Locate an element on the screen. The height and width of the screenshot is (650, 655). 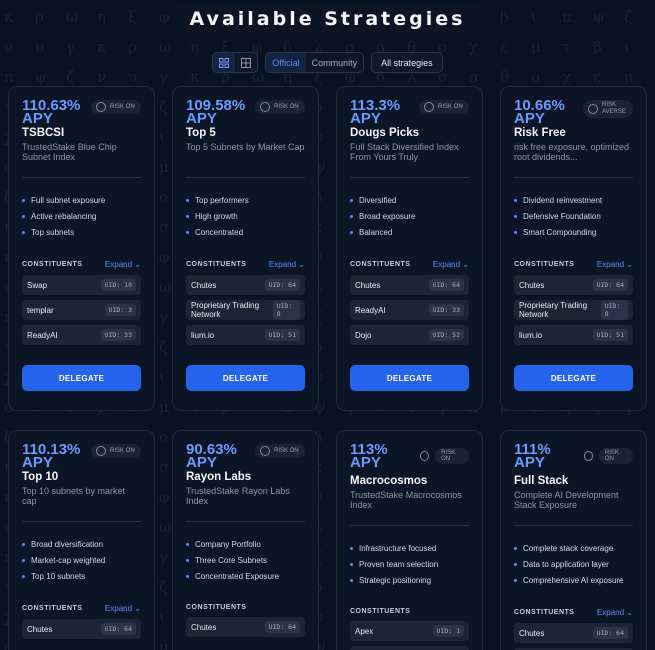
uid-badge: UID: 64 is located at coordinates (610, 285).